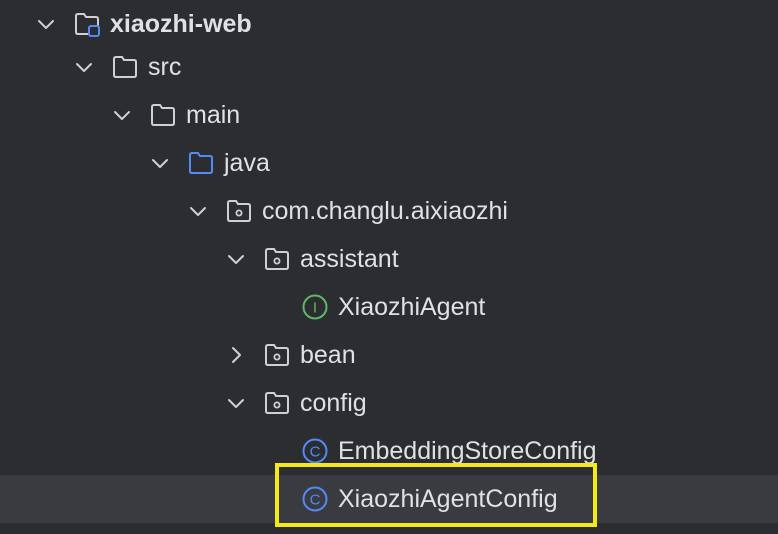  I want to click on tree-node-xiaozhi-agent: I XiaozhiAgent, so click(389, 307).